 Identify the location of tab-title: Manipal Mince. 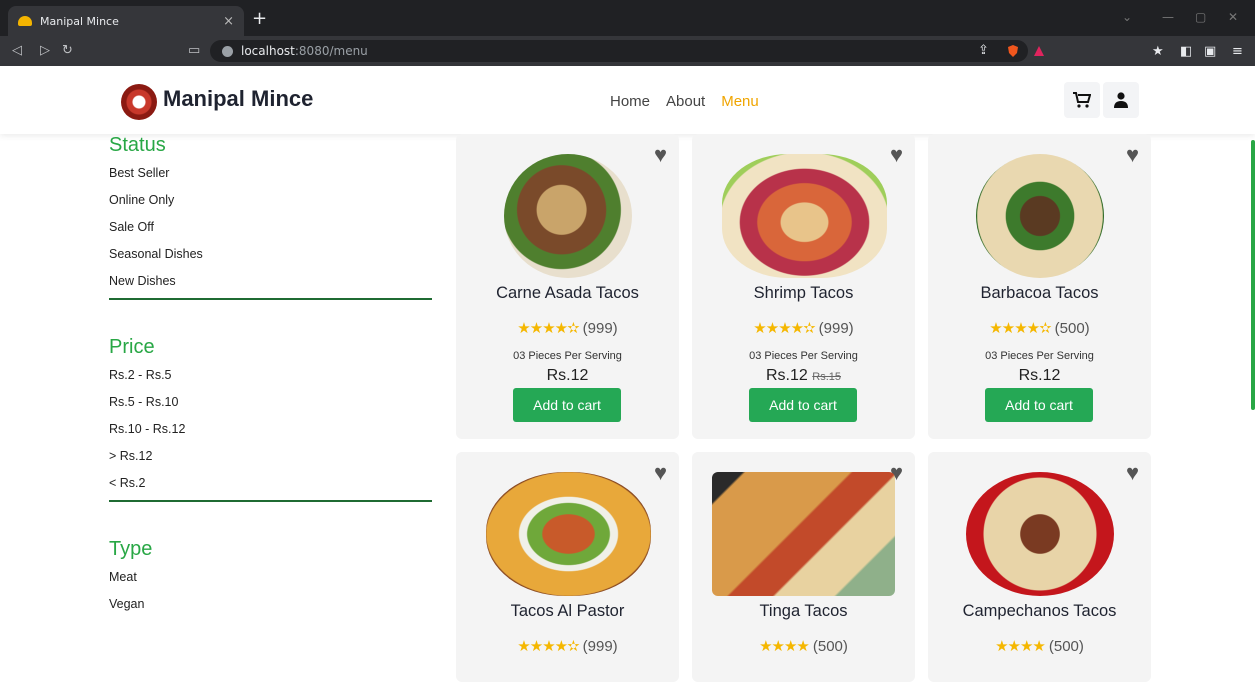
(79, 21).